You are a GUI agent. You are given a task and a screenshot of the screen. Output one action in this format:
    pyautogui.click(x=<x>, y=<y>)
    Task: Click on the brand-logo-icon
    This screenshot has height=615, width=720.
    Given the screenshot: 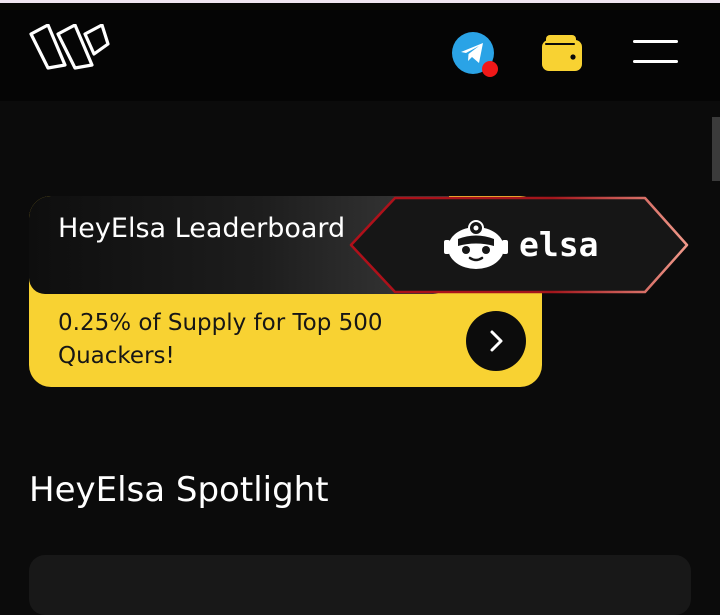 What is the action you would take?
    pyautogui.click(x=69, y=47)
    